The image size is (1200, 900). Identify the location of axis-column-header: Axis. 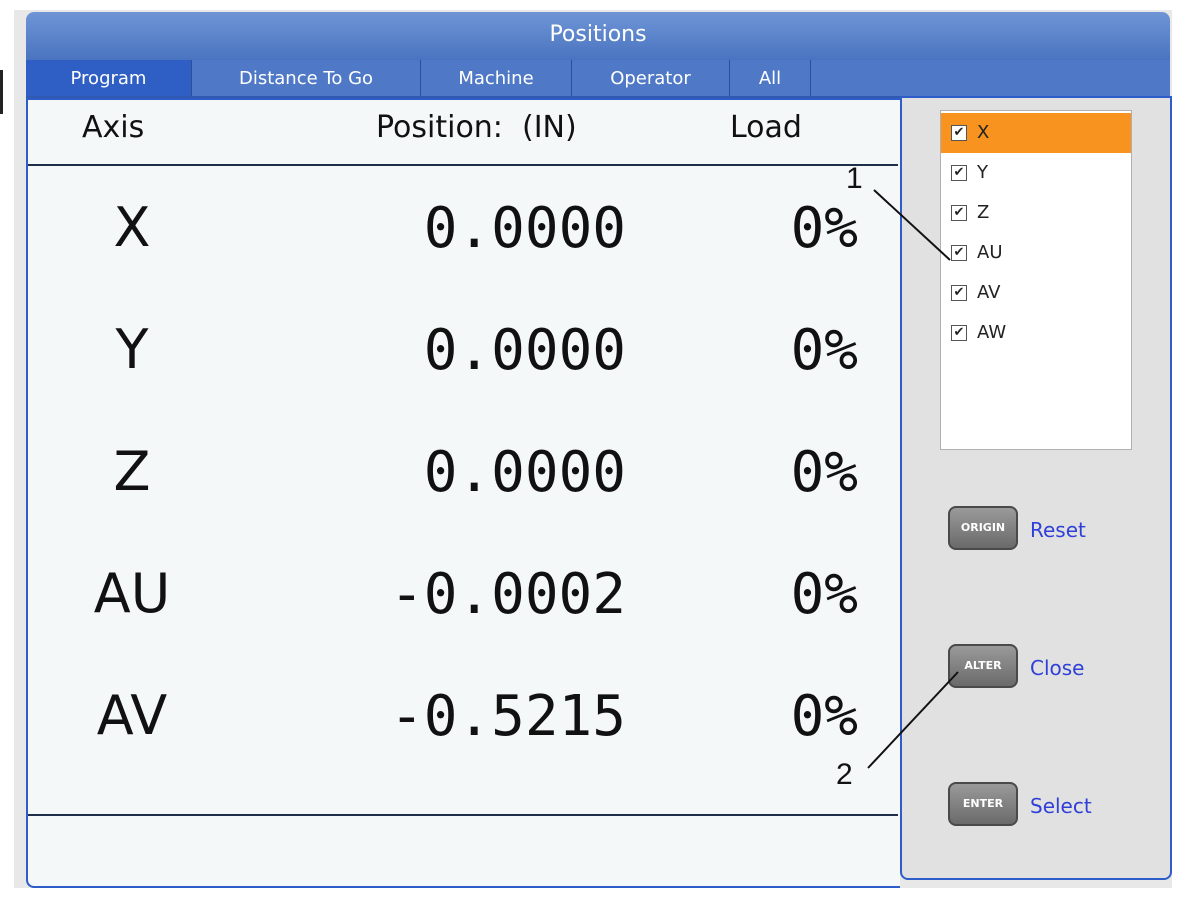
(113, 127).